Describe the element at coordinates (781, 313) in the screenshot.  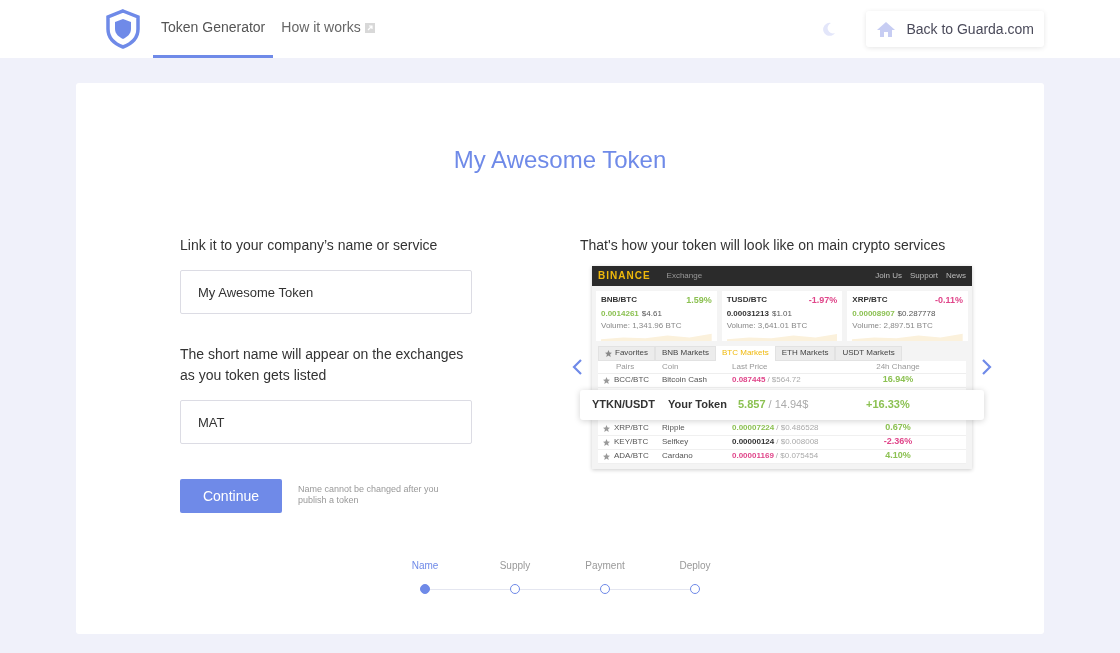
I see `ticker-usd: $1.01` at that location.